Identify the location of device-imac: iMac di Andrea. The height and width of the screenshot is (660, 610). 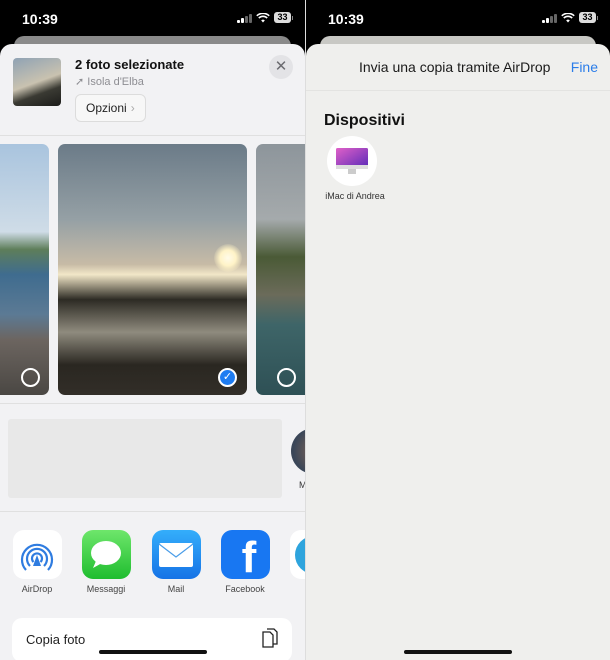
(355, 168).